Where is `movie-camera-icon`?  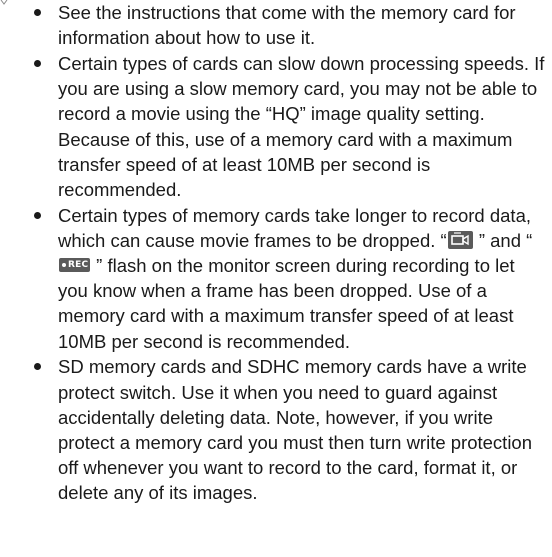 movie-camera-icon is located at coordinates (460, 239).